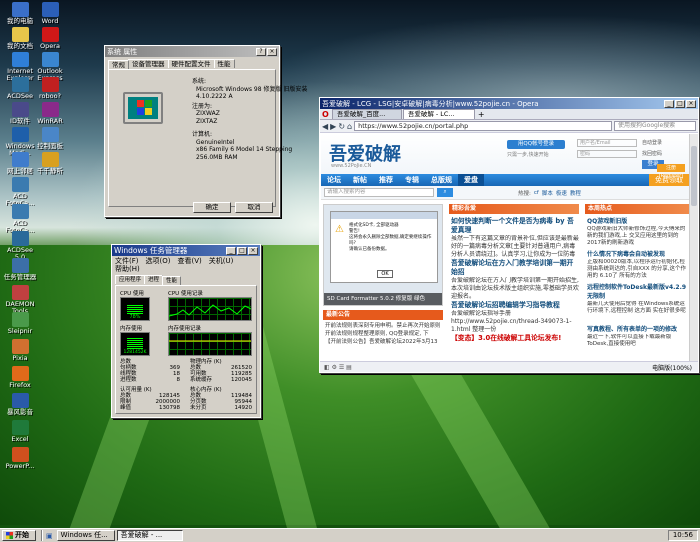 Image resolution: width=700 pixels, height=542 pixels. Describe the element at coordinates (325, 114) in the screenshot. I see `opera-menu-icon: O` at that location.